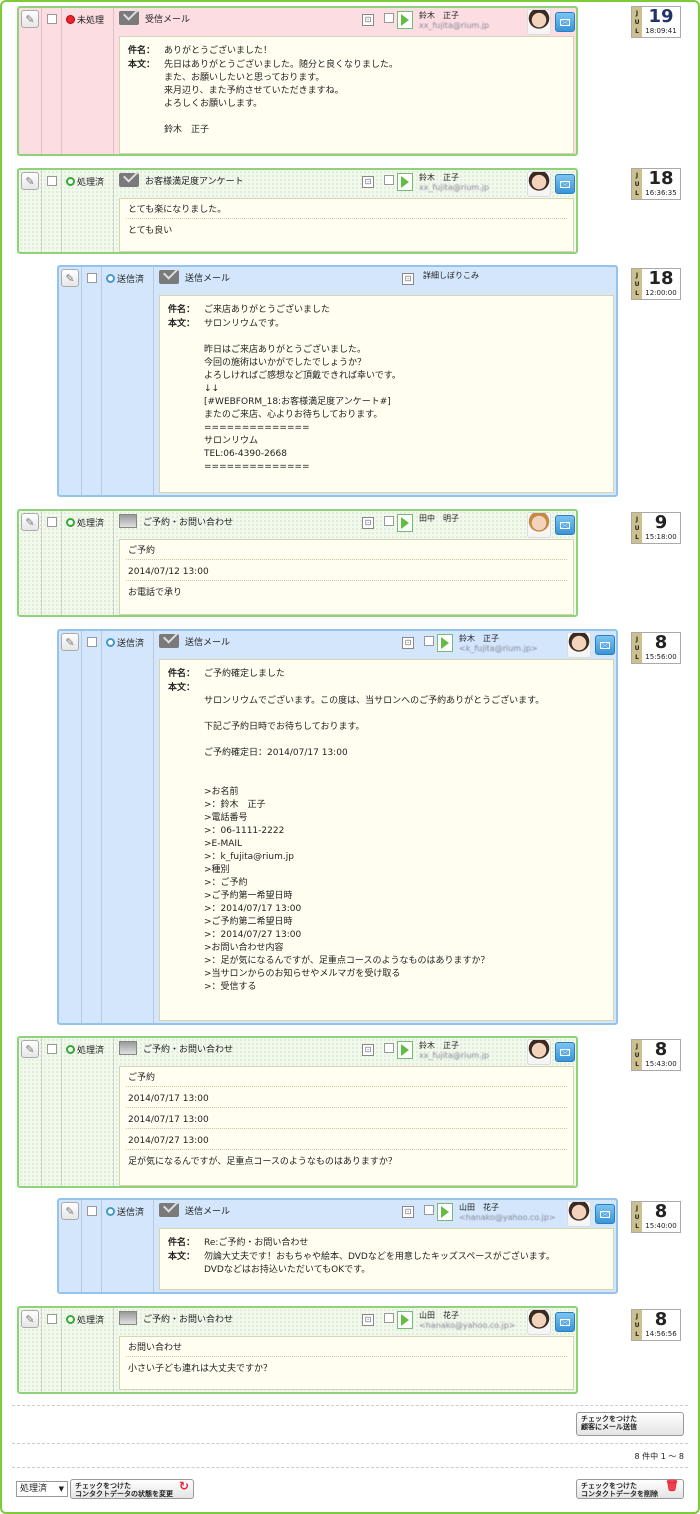 The width and height of the screenshot is (700, 1514). Describe the element at coordinates (262, 1162) in the screenshot. I see `detail-row: 足が気になるんですが、足重点コースのようなものはありますか？` at that location.